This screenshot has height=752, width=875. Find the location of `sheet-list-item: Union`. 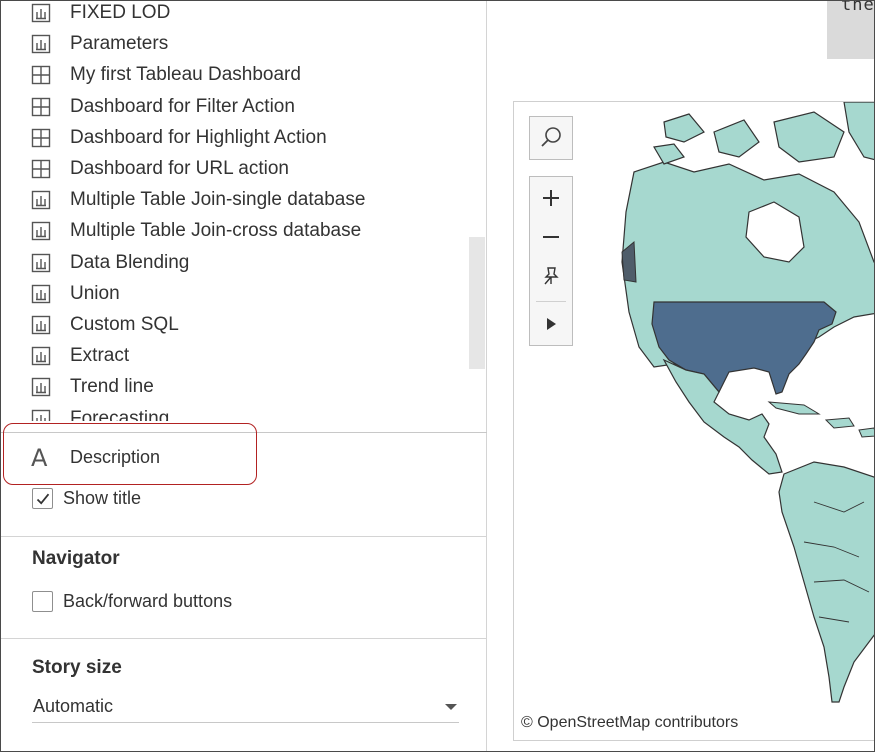

sheet-list-item: Union is located at coordinates (75, 294).